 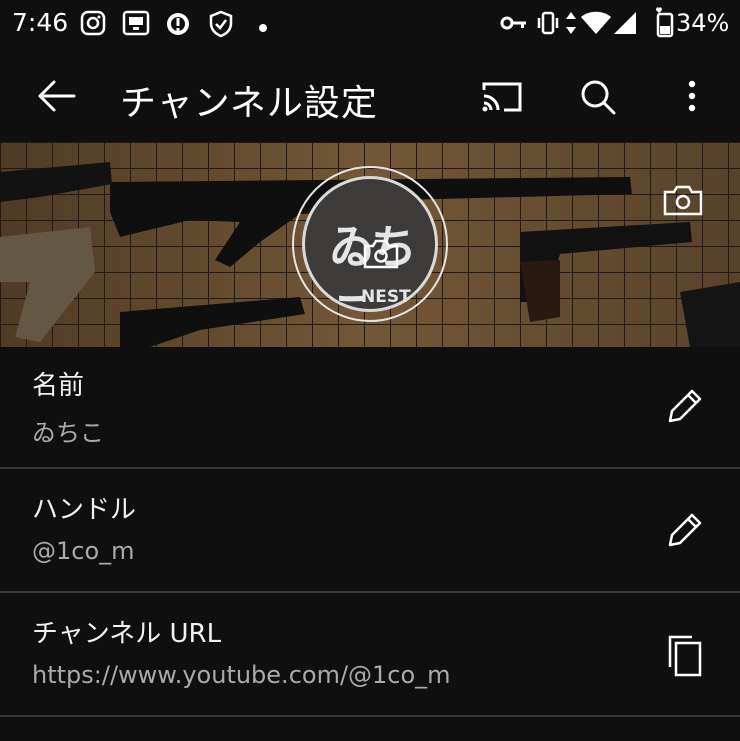 What do you see at coordinates (136, 25) in the screenshot?
I see `cast-screen-icon` at bounding box center [136, 25].